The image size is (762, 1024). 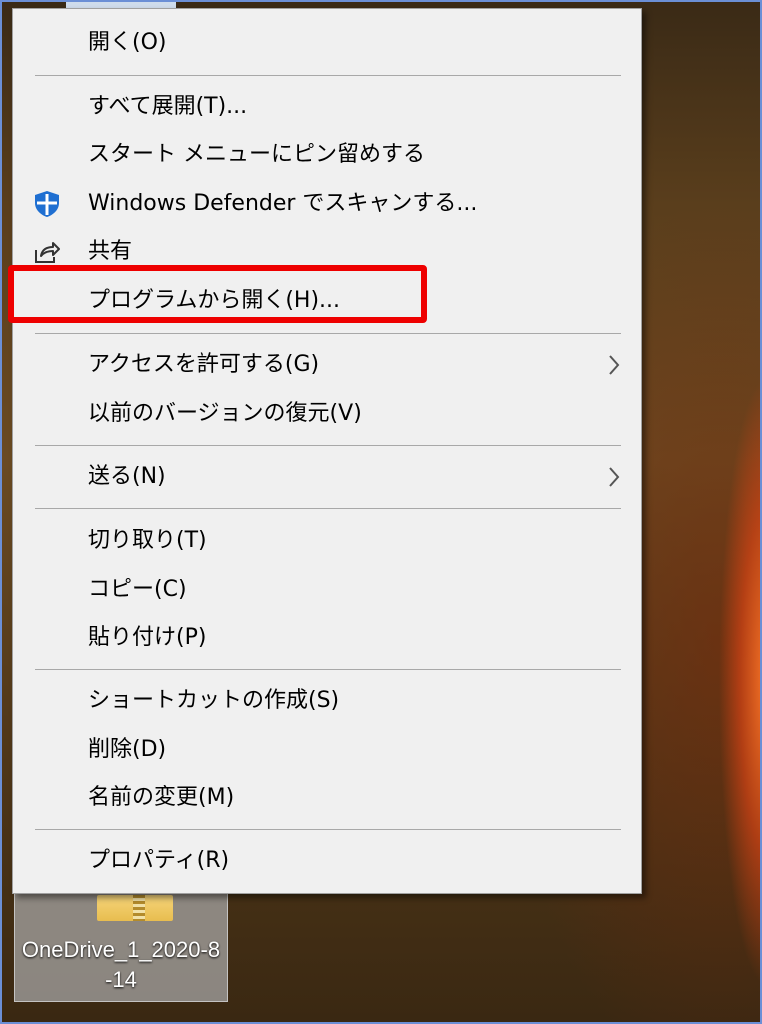 What do you see at coordinates (47, 204) in the screenshot?
I see `defender-shield-icon` at bounding box center [47, 204].